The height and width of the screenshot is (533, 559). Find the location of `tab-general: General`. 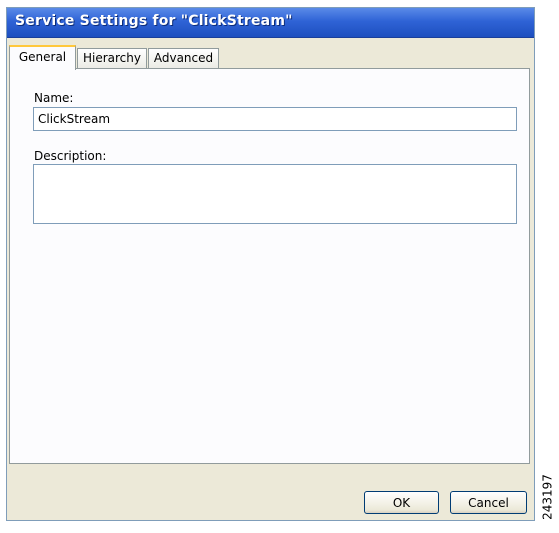

tab-general: General is located at coordinates (42, 57).